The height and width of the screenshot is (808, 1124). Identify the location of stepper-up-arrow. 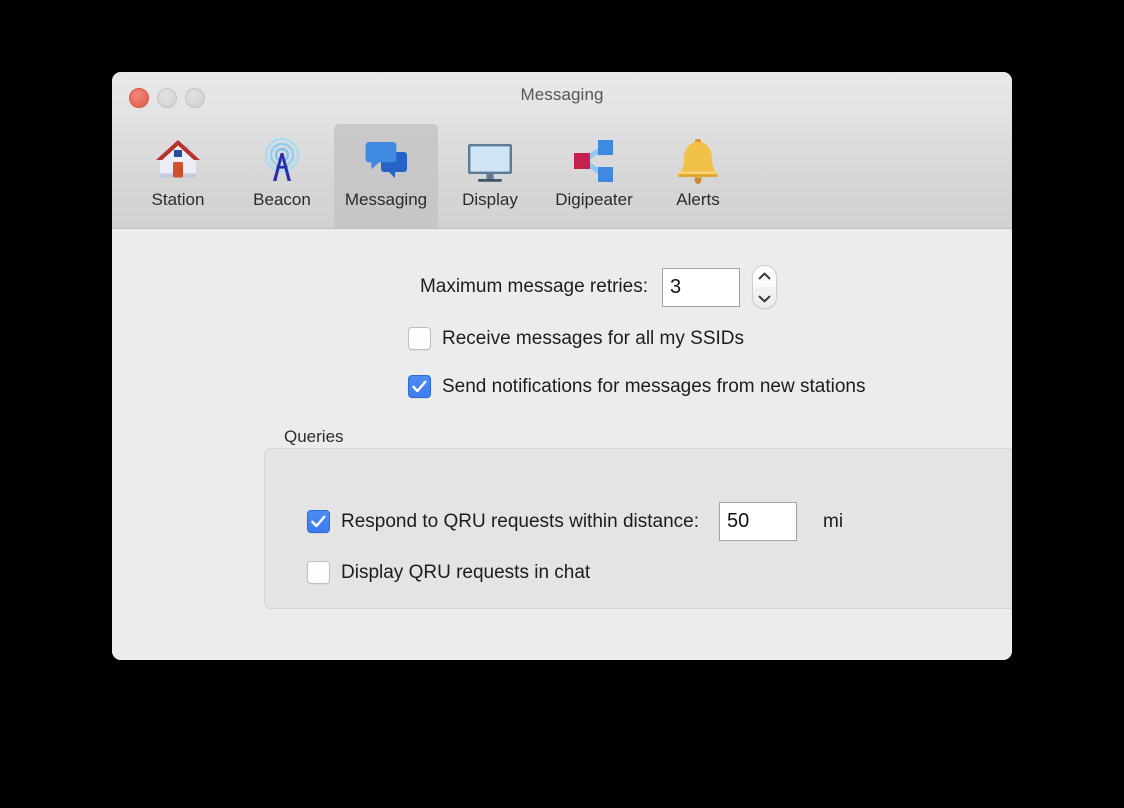
(764, 276).